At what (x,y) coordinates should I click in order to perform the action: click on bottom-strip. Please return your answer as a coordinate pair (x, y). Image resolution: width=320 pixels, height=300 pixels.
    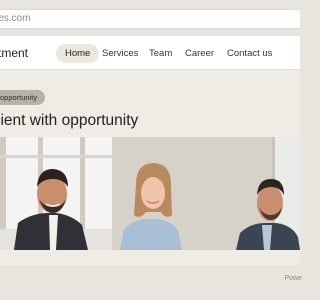
    Looking at the image, I should click on (150, 294).